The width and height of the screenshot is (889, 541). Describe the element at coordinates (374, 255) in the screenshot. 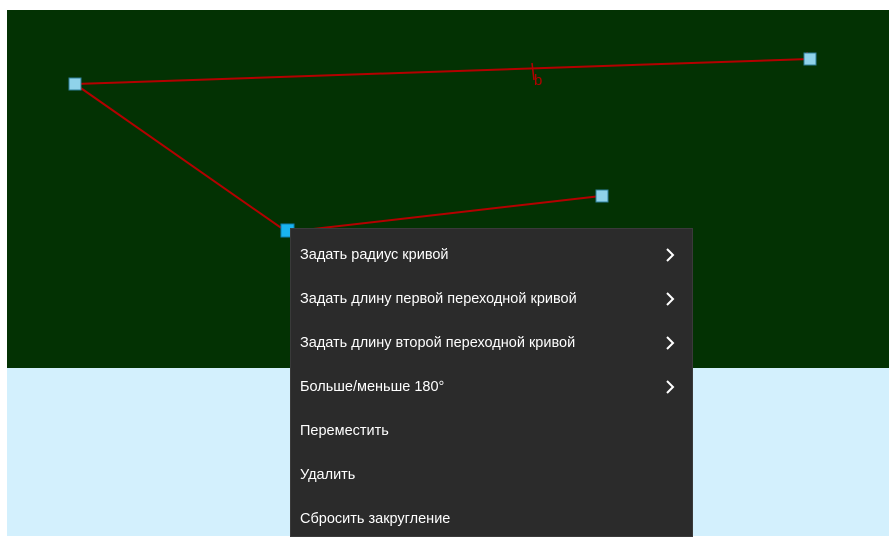

I see `menu-item-label: Задать радиус кривой` at that location.